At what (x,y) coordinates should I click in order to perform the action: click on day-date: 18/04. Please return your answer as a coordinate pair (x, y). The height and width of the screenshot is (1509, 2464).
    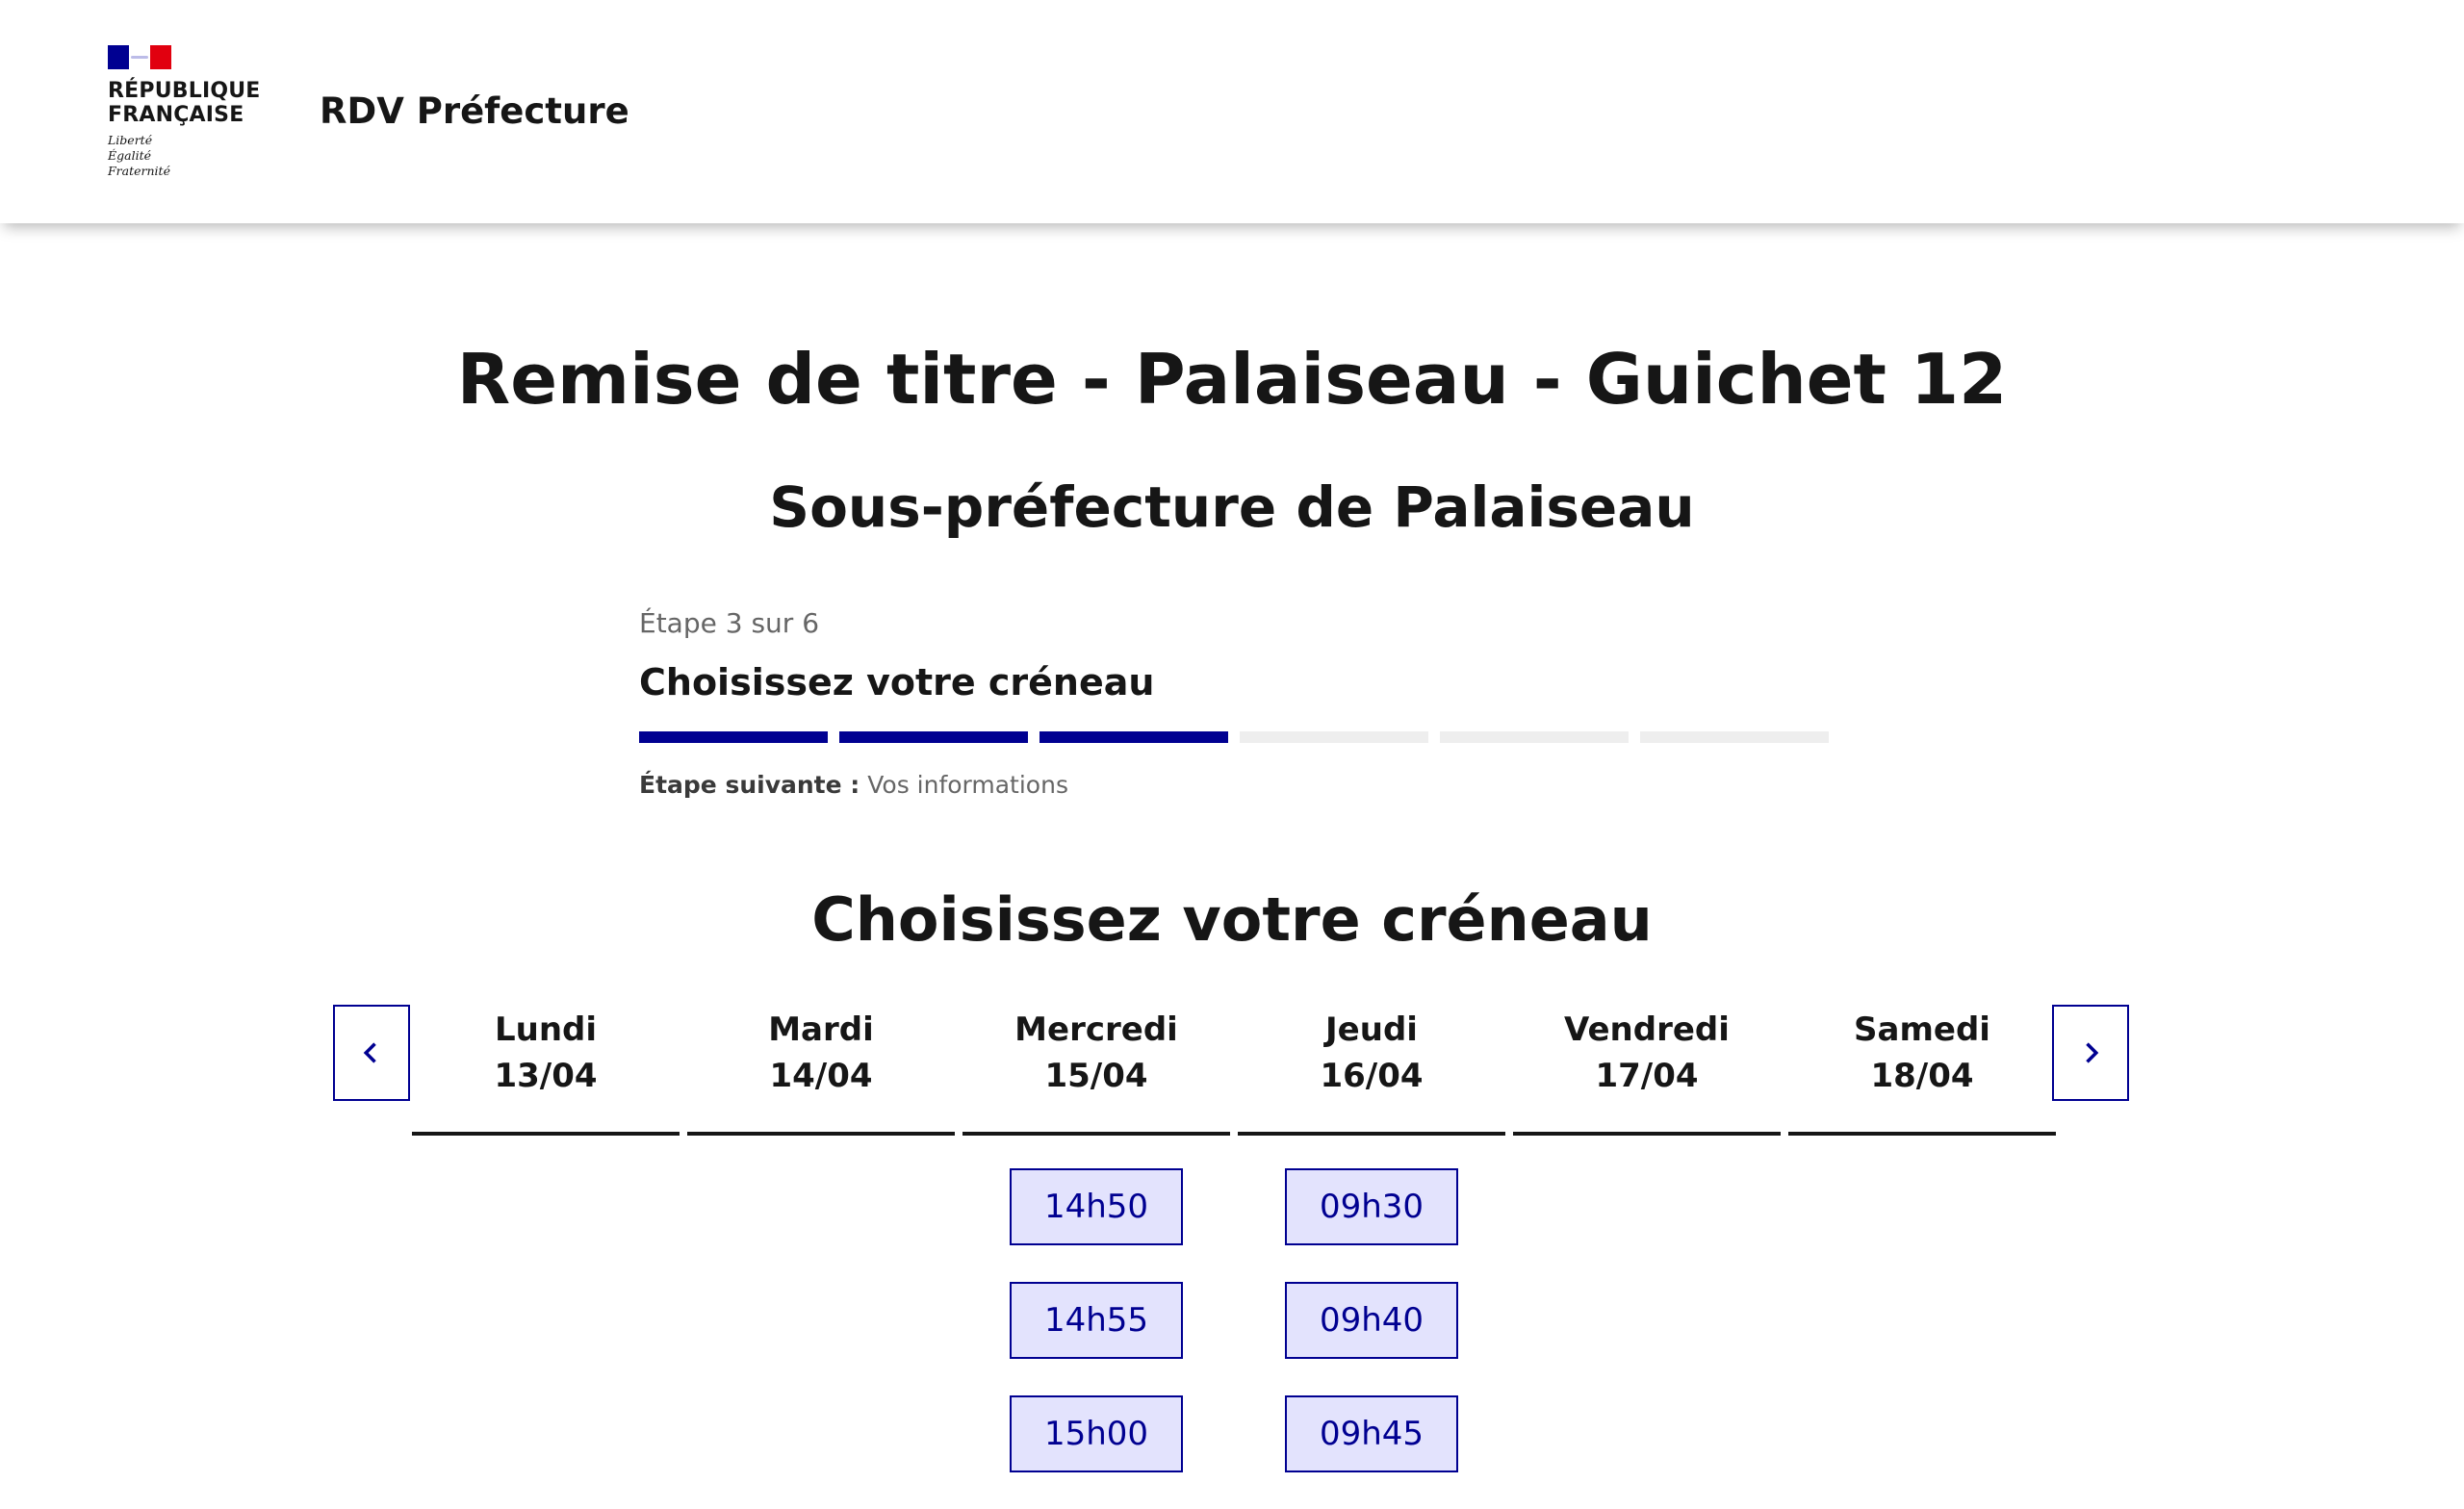
    Looking at the image, I should click on (1922, 1076).